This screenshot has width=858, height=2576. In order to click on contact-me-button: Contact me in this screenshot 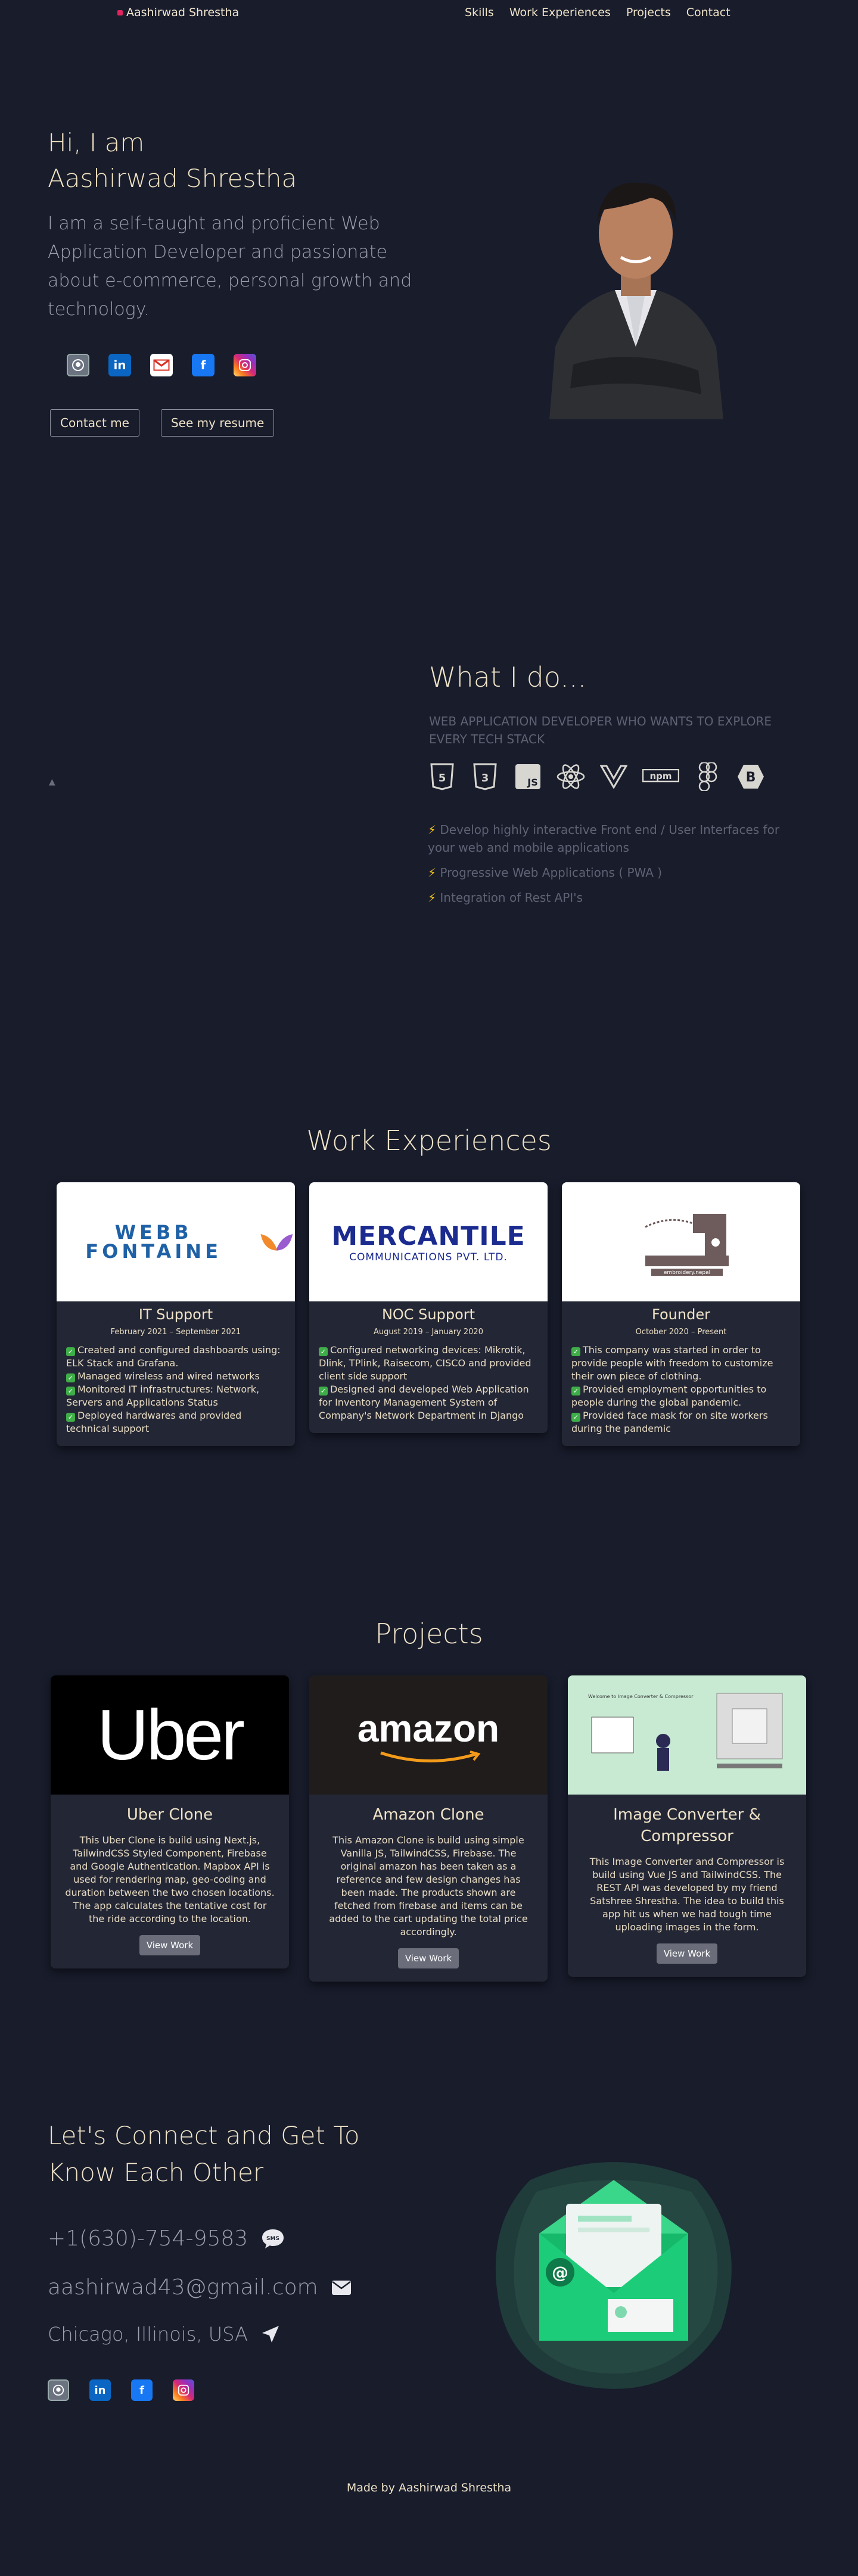, I will do `click(94, 423)`.